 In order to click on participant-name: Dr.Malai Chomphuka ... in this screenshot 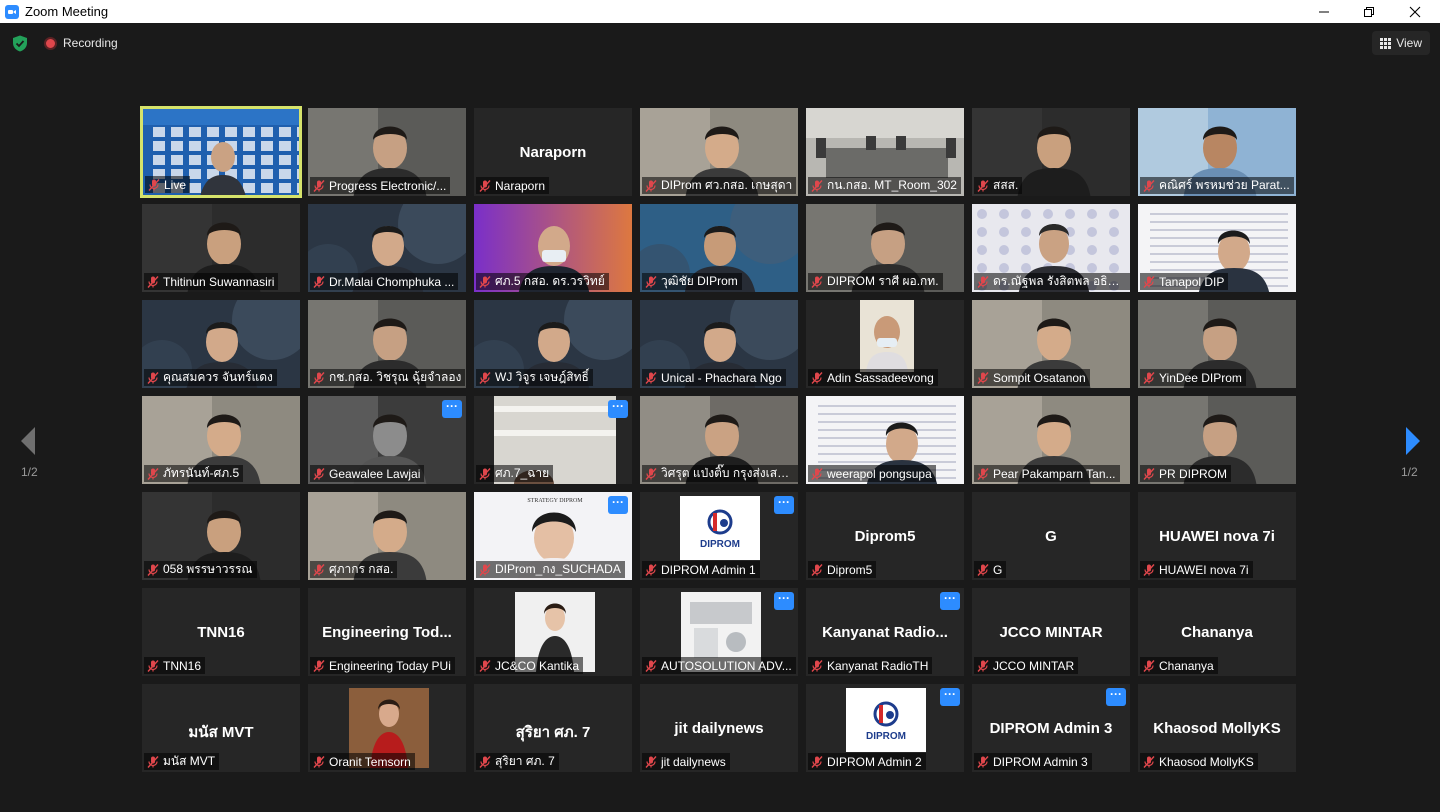, I will do `click(392, 281)`.